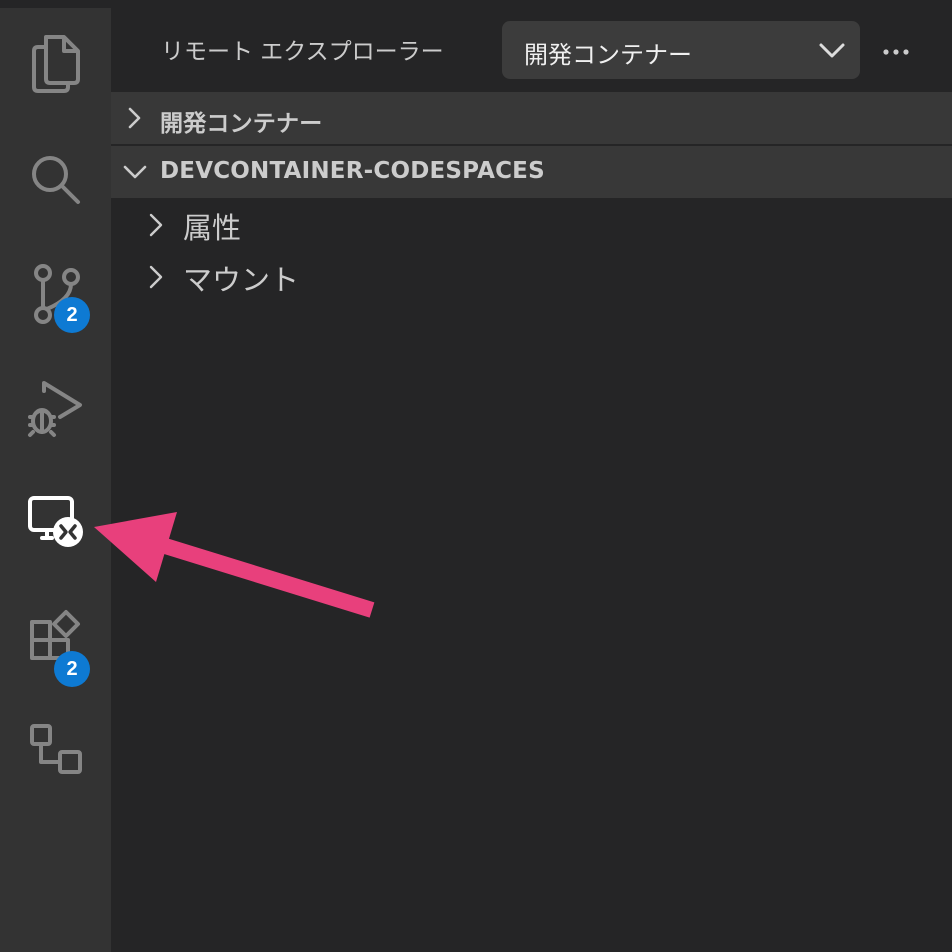 Image resolution: width=952 pixels, height=952 pixels. I want to click on section-devcontainer-codespaces: DEVCONTAINER-CODESPACES, so click(531, 172).